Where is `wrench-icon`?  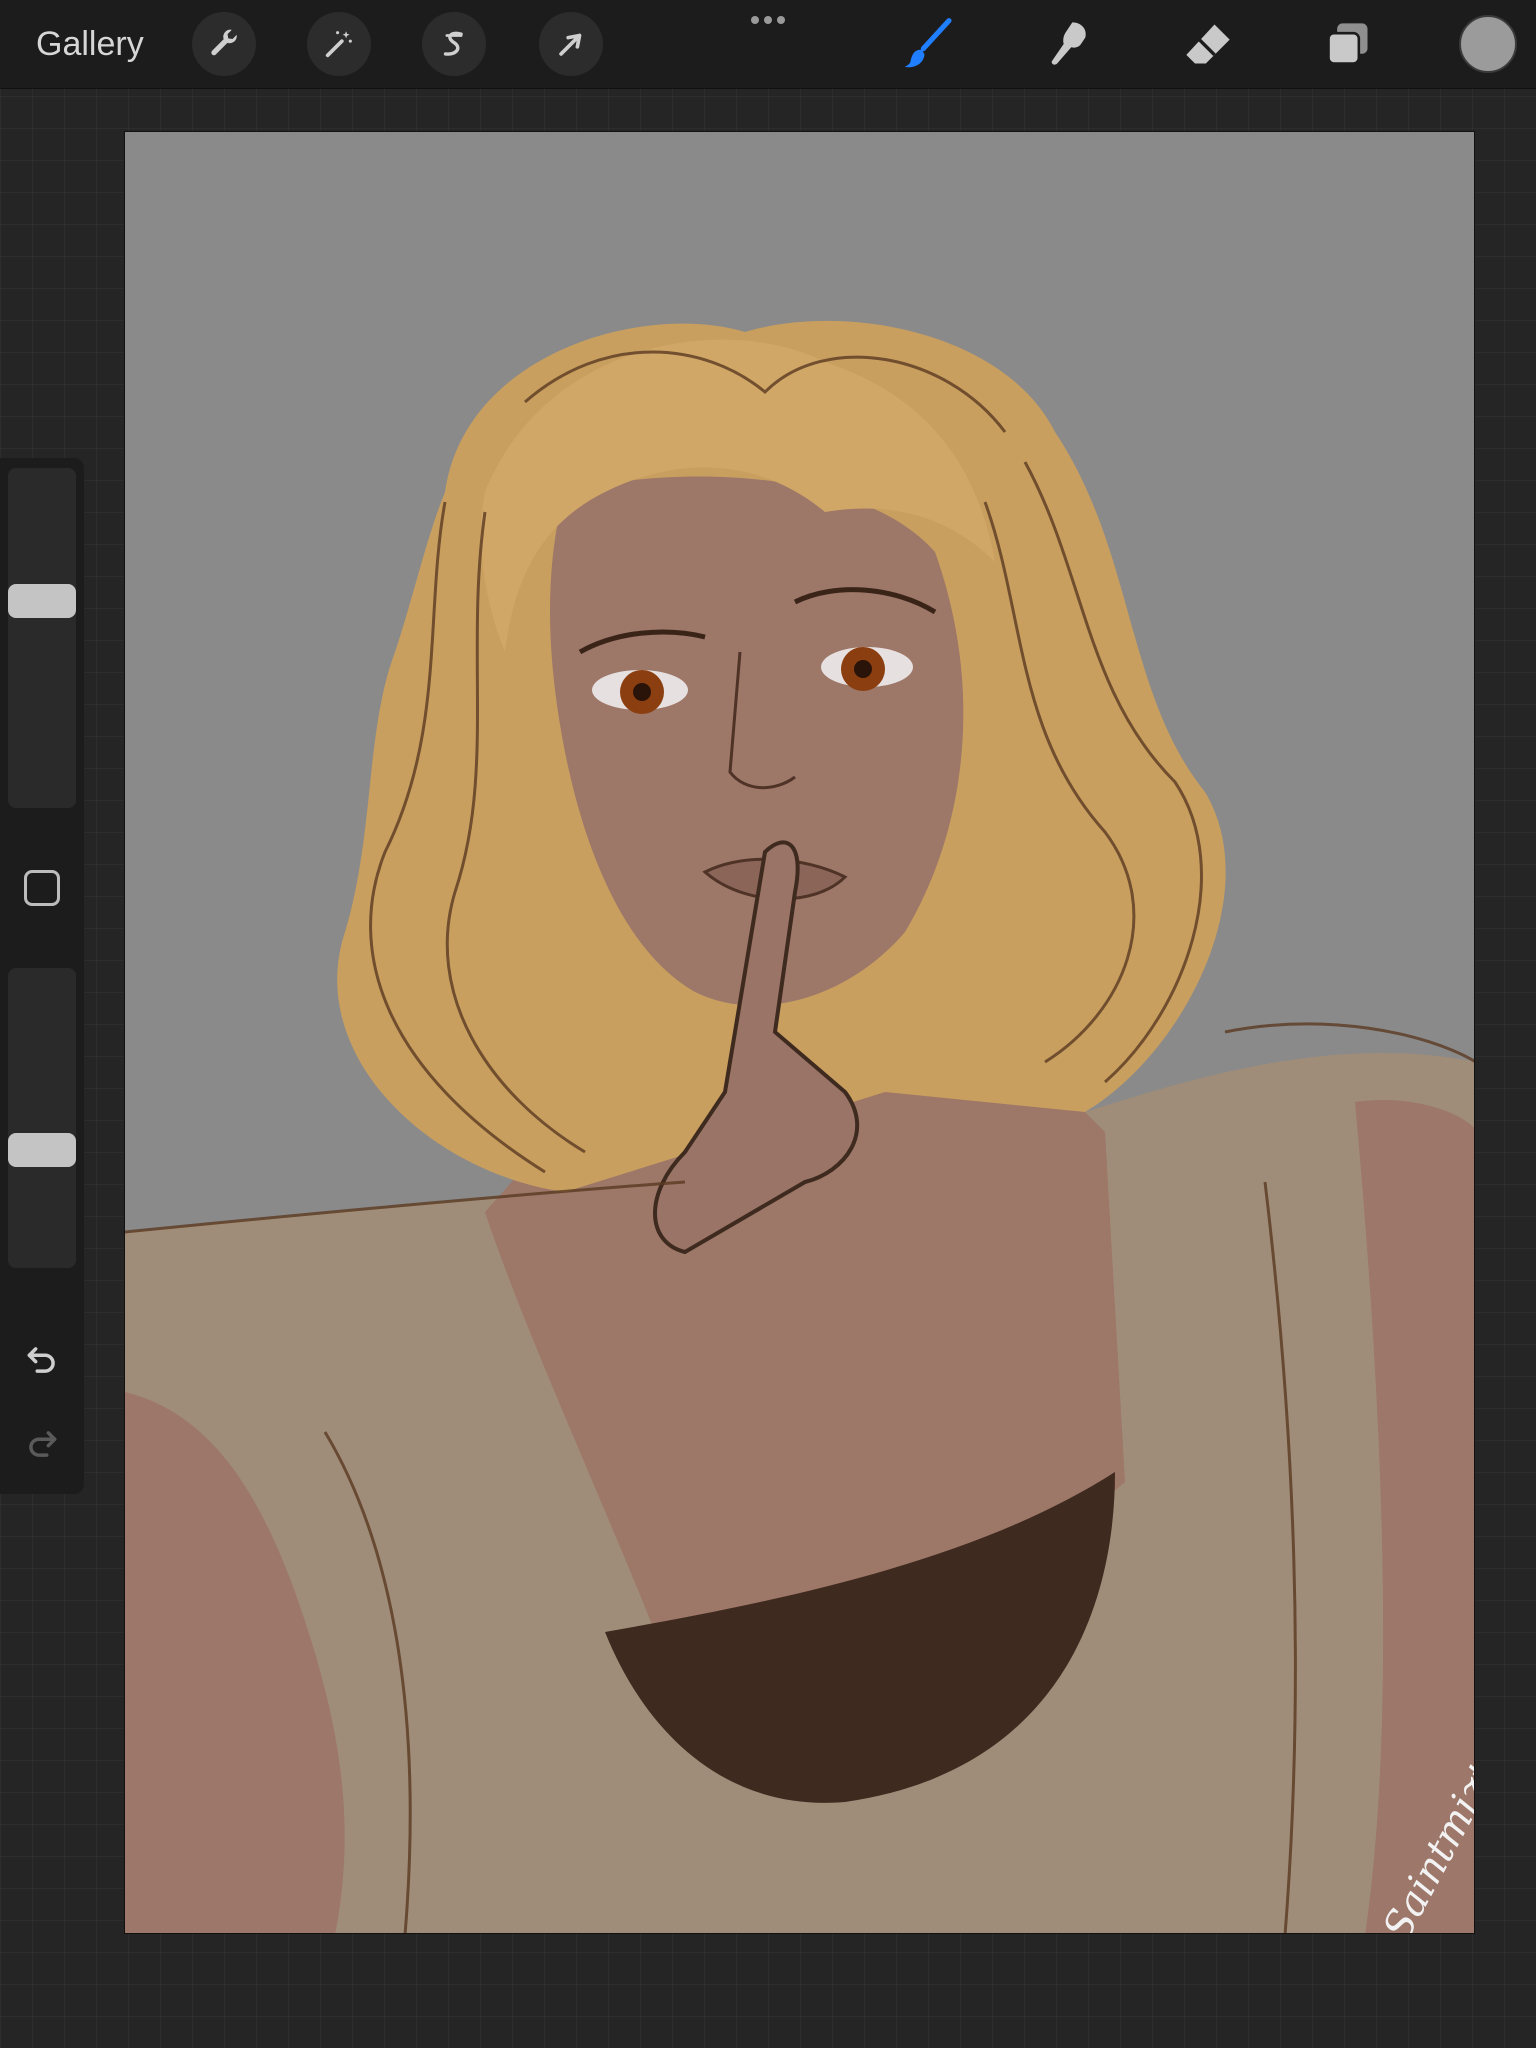 wrench-icon is located at coordinates (224, 42).